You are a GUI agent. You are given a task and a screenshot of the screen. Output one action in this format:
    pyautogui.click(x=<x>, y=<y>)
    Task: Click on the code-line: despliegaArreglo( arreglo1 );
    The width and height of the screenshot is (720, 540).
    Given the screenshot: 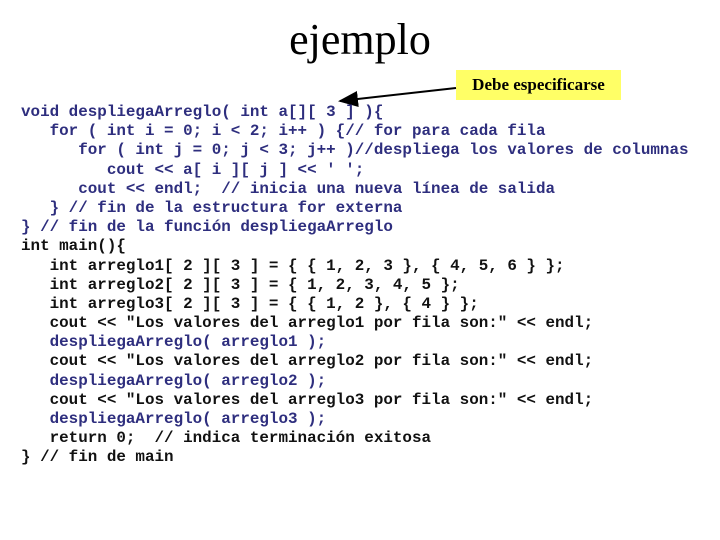 What is the action you would take?
    pyautogui.click(x=174, y=342)
    